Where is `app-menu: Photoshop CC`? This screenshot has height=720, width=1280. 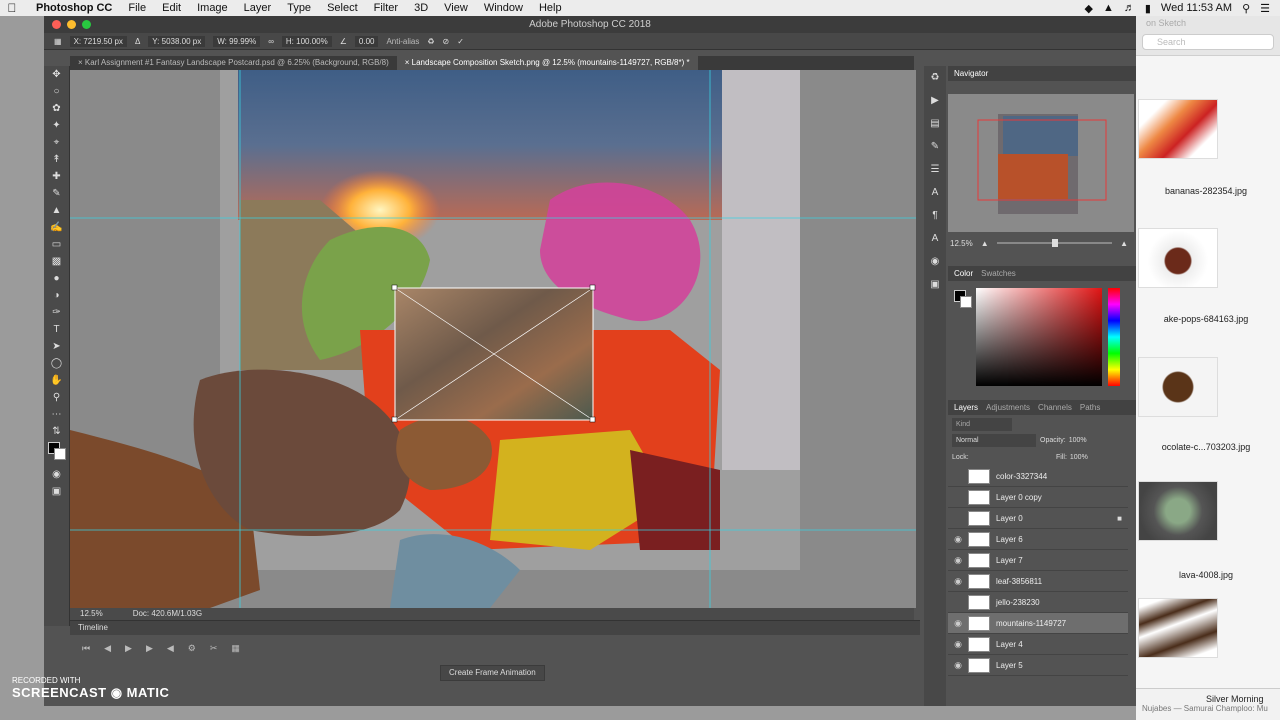 app-menu: Photoshop CC is located at coordinates (72, 8).